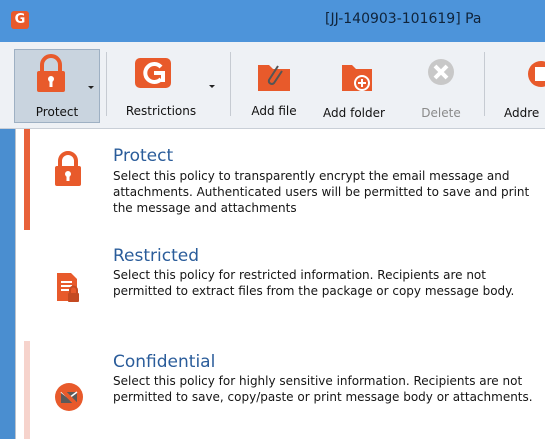  I want to click on policy-name: Restricted, so click(156, 256).